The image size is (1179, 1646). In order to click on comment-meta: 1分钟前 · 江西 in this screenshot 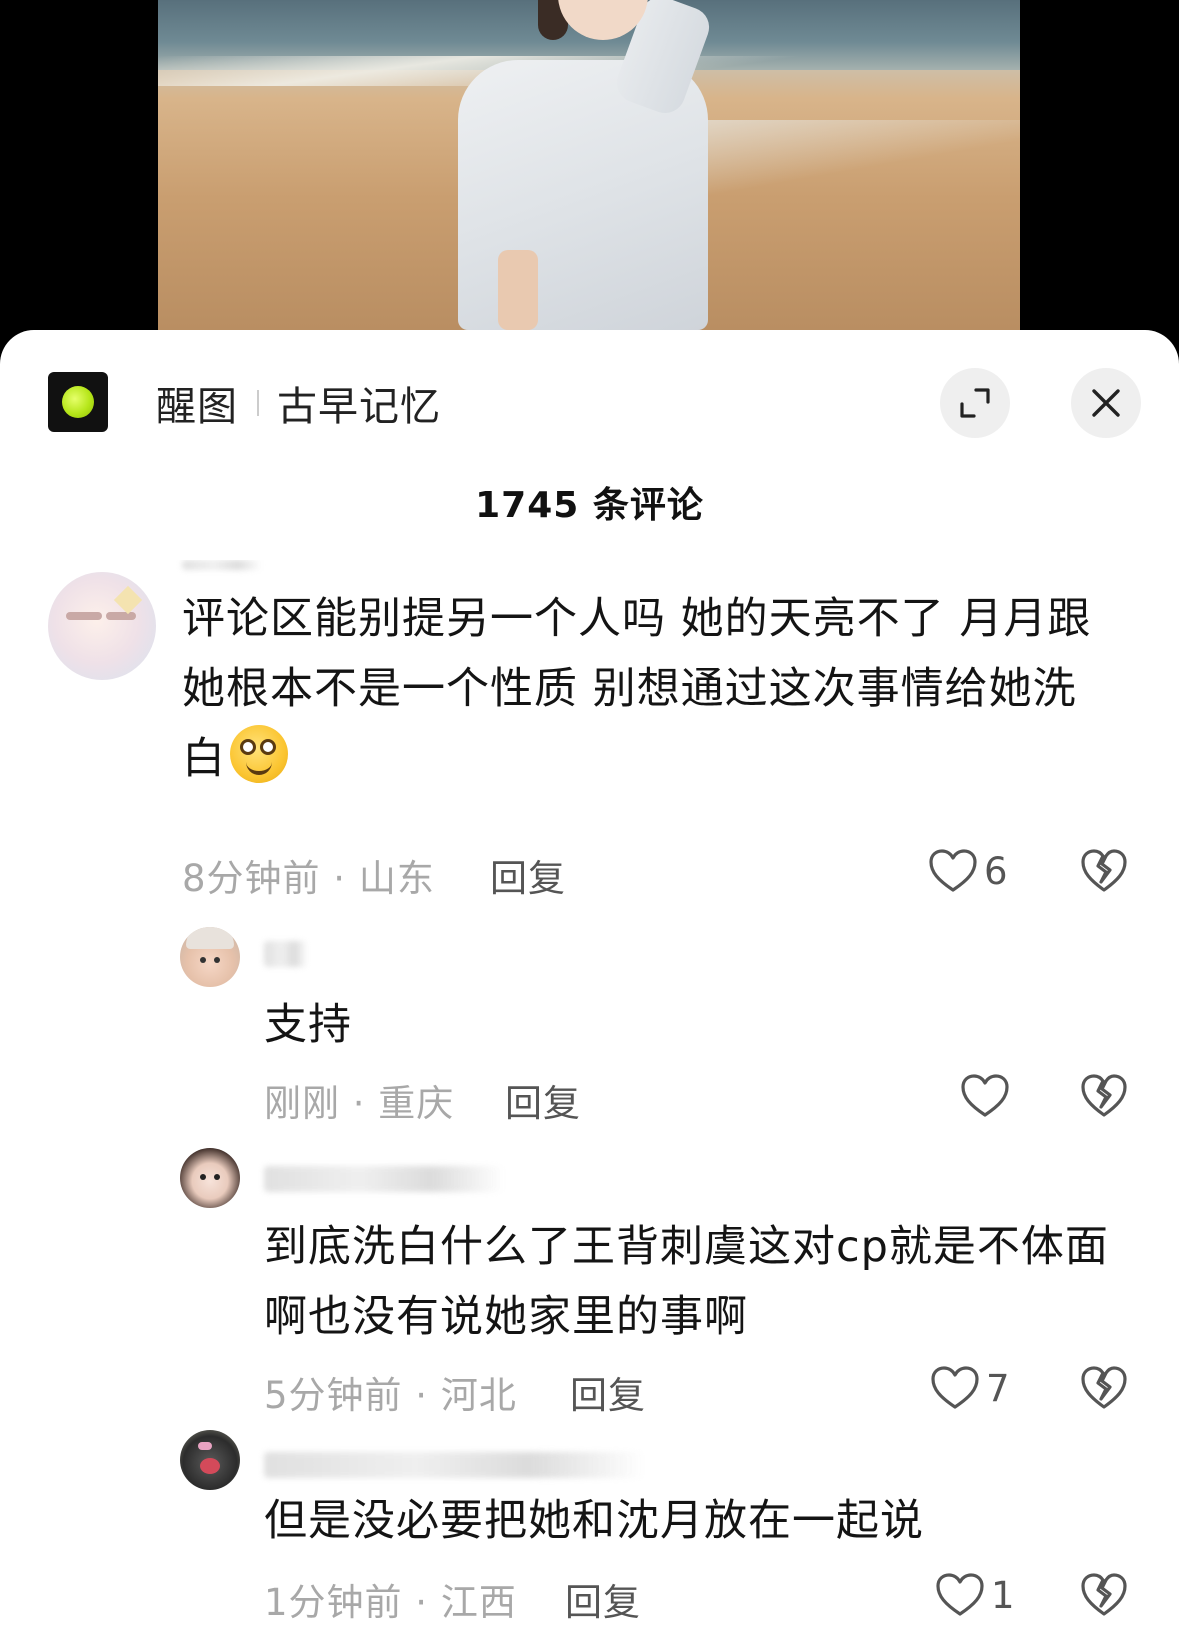, I will do `click(390, 1602)`.